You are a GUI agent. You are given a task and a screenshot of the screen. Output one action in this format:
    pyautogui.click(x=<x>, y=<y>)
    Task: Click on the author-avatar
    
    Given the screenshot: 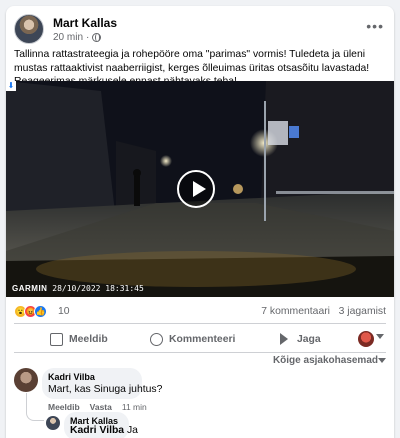 What is the action you would take?
    pyautogui.click(x=29, y=29)
    